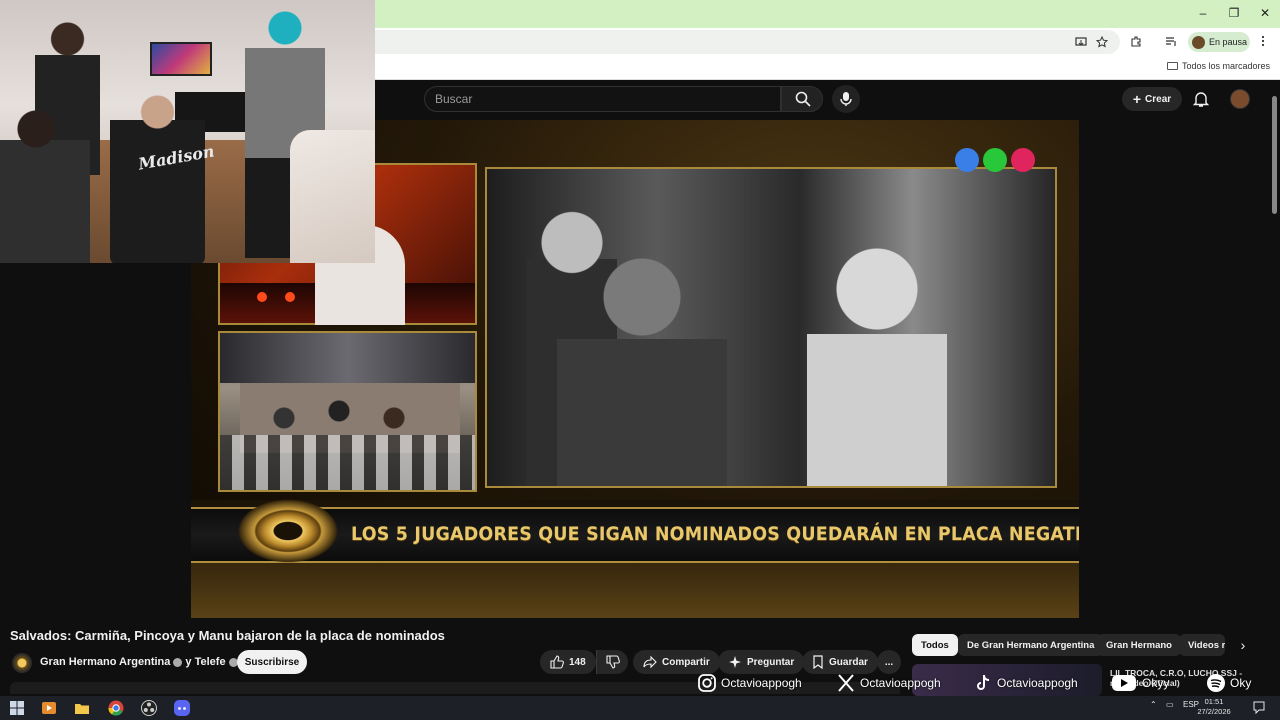 This screenshot has height=720, width=1280. Describe the element at coordinates (1156, 683) in the screenshot. I see `youtube-handle-text: Okyy` at that location.